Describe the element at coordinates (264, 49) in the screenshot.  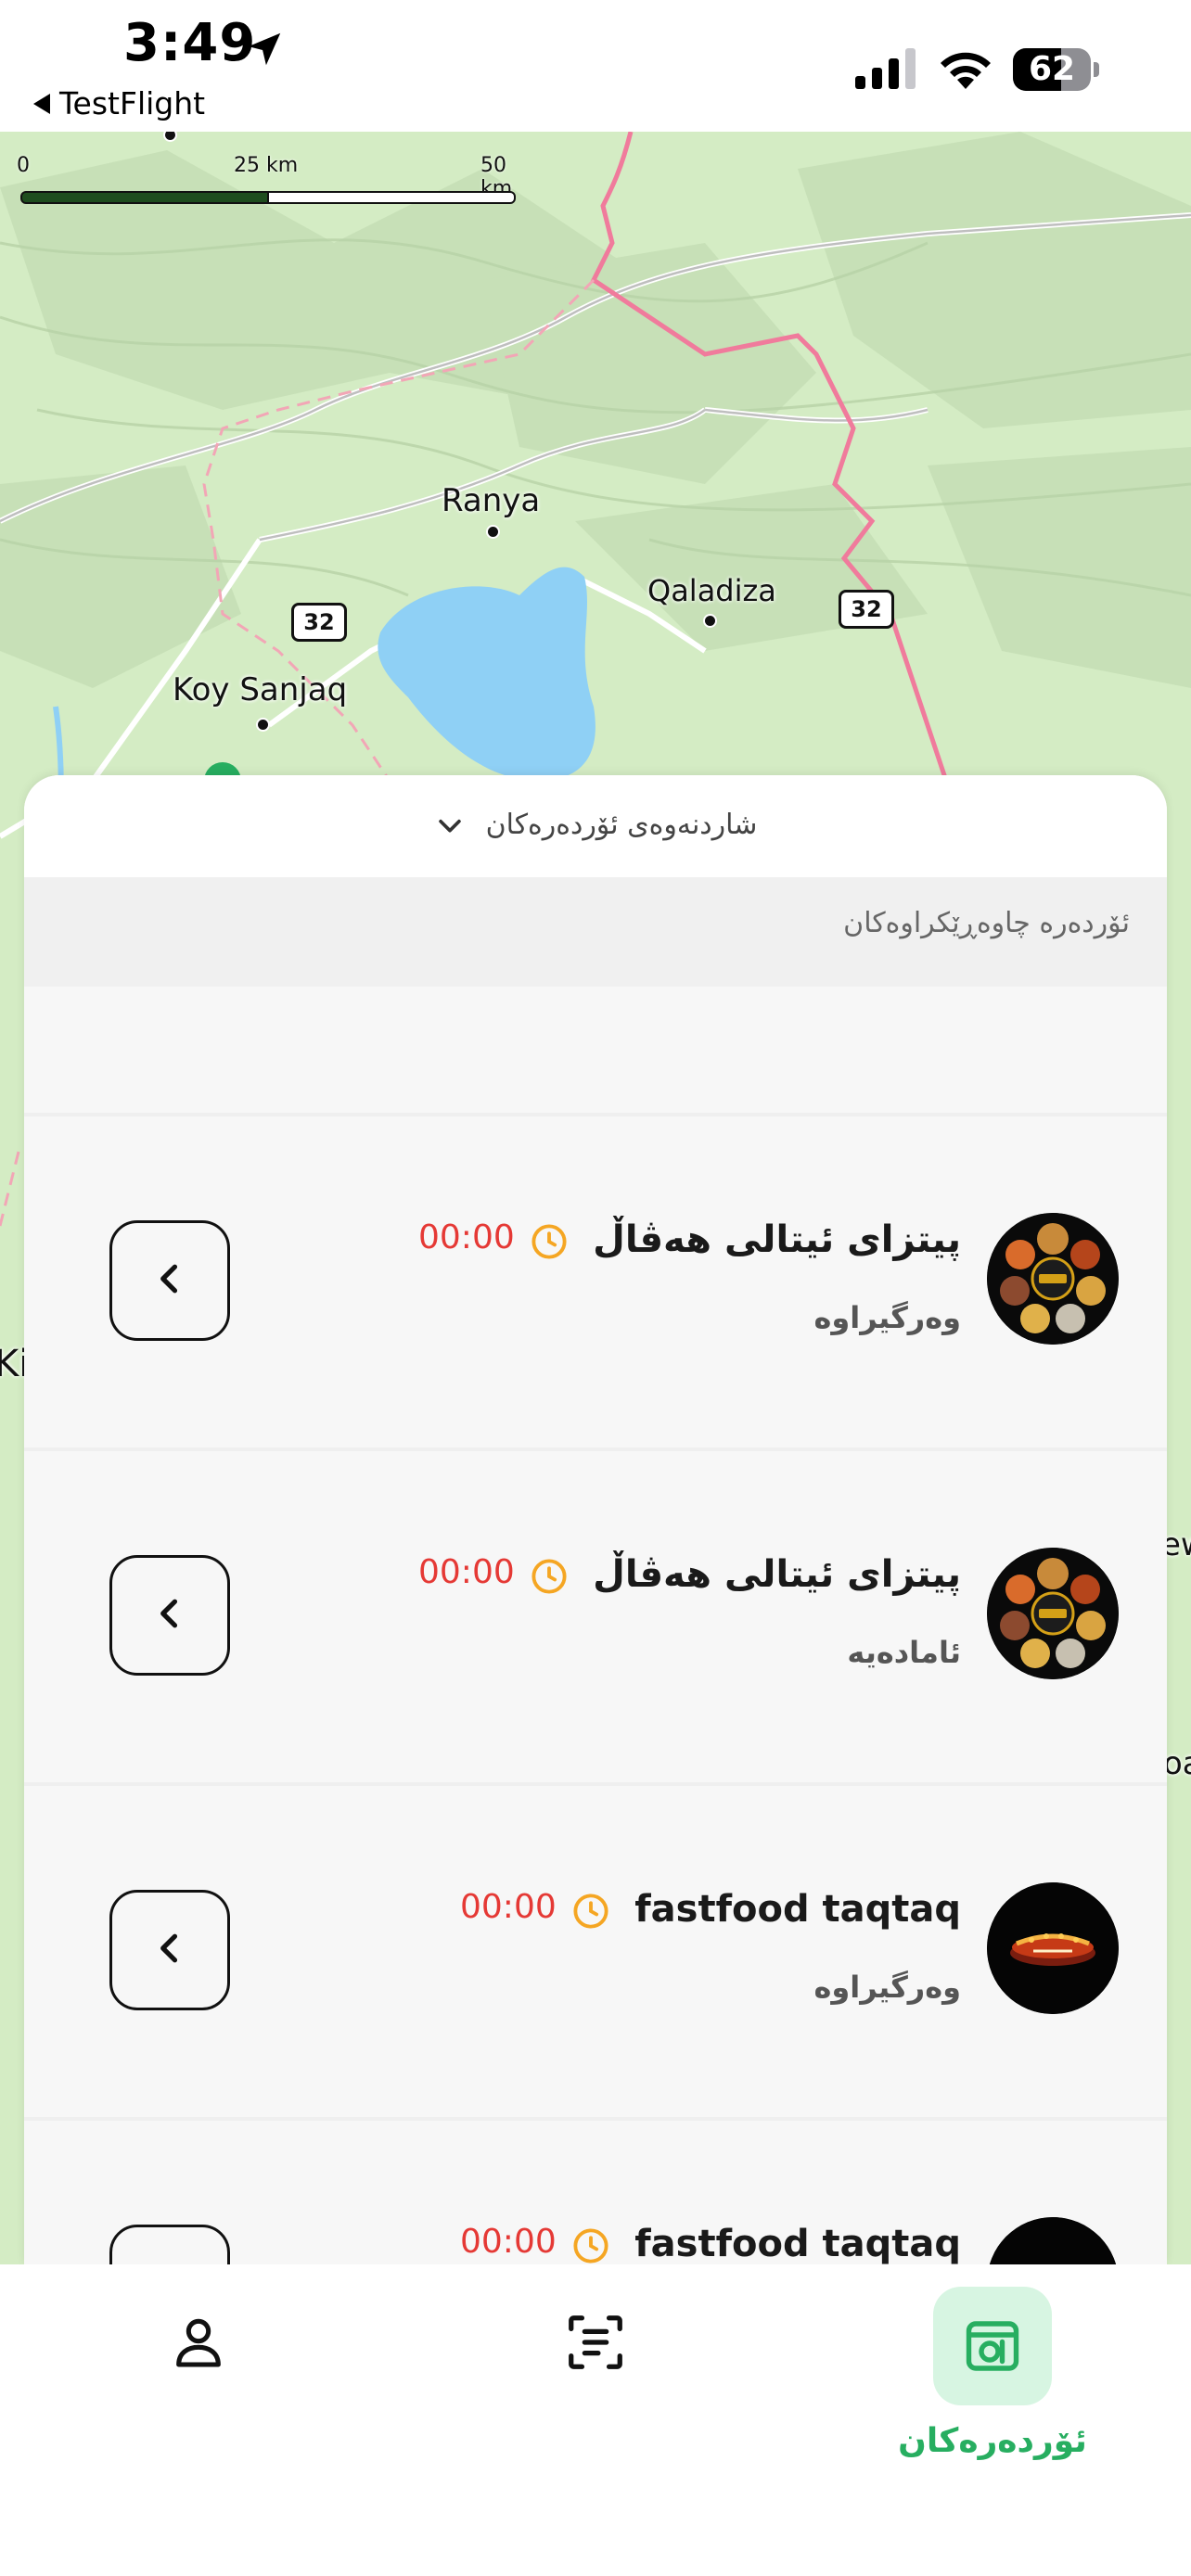
I see `location-arrow-icon` at that location.